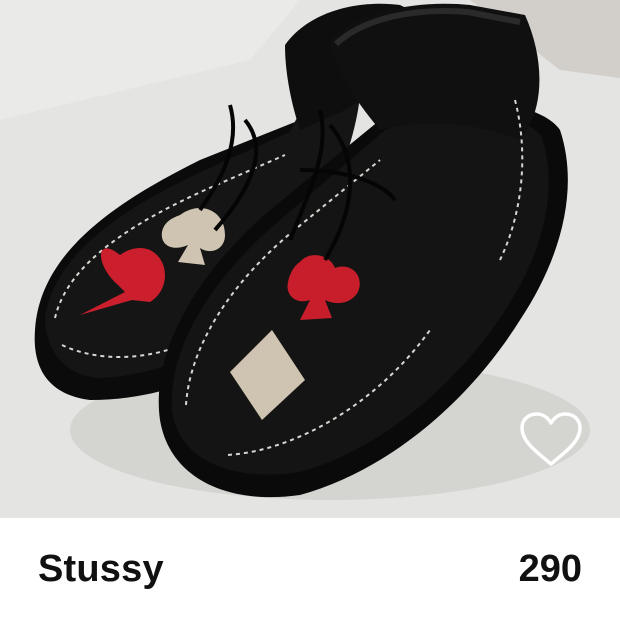  I want to click on price-label: 290, so click(550, 569).